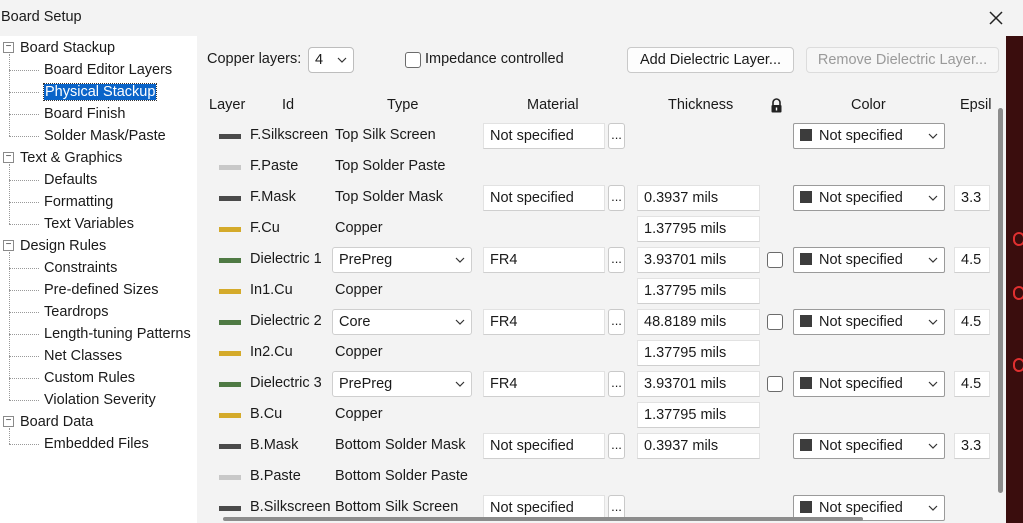  I want to click on lock-header, so click(776, 107).